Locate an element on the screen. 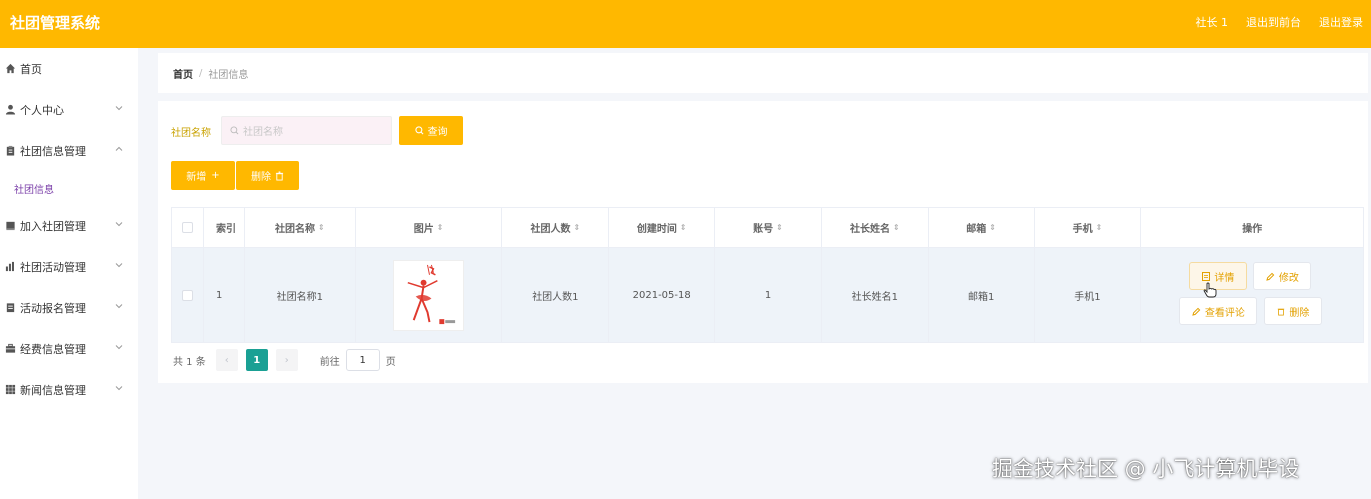 This screenshot has width=1371, height=499. exit-to-front-link: 退出到前台 is located at coordinates (1273, 22).